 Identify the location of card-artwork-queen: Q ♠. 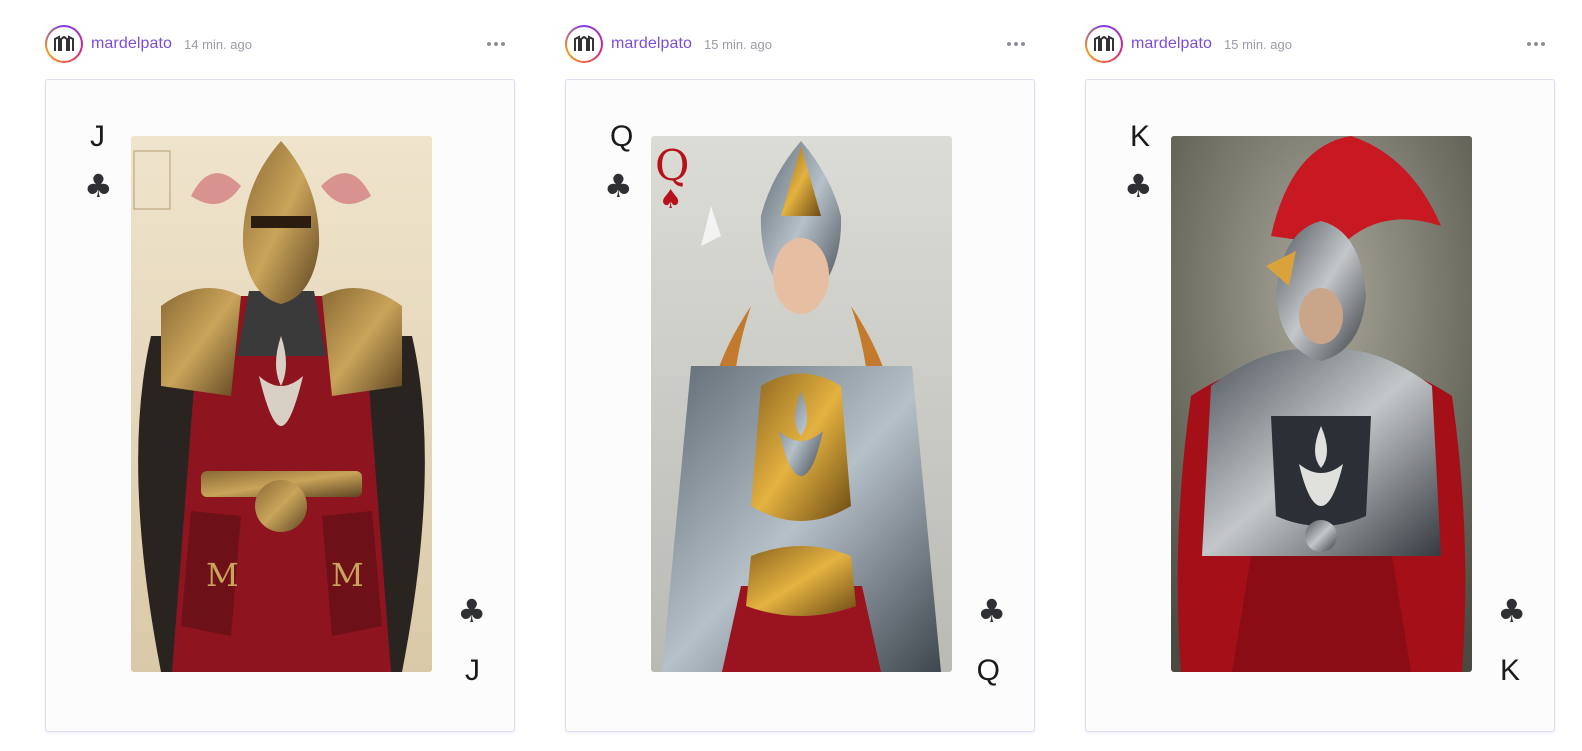
(801, 404).